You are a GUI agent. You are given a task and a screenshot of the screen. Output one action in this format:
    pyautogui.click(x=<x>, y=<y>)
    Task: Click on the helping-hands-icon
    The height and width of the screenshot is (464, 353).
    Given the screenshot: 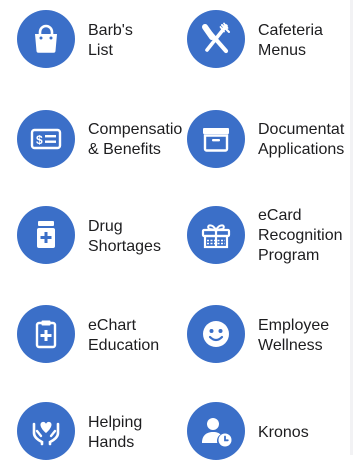 What is the action you would take?
    pyautogui.click(x=46, y=431)
    